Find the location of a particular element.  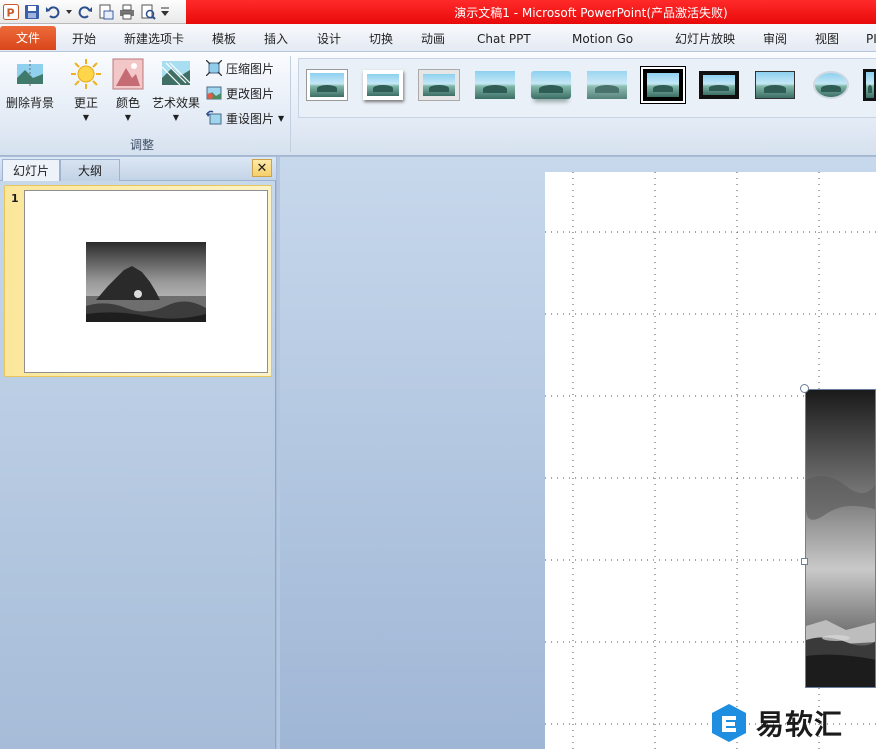

svg-text: P is located at coordinates (11, 13).